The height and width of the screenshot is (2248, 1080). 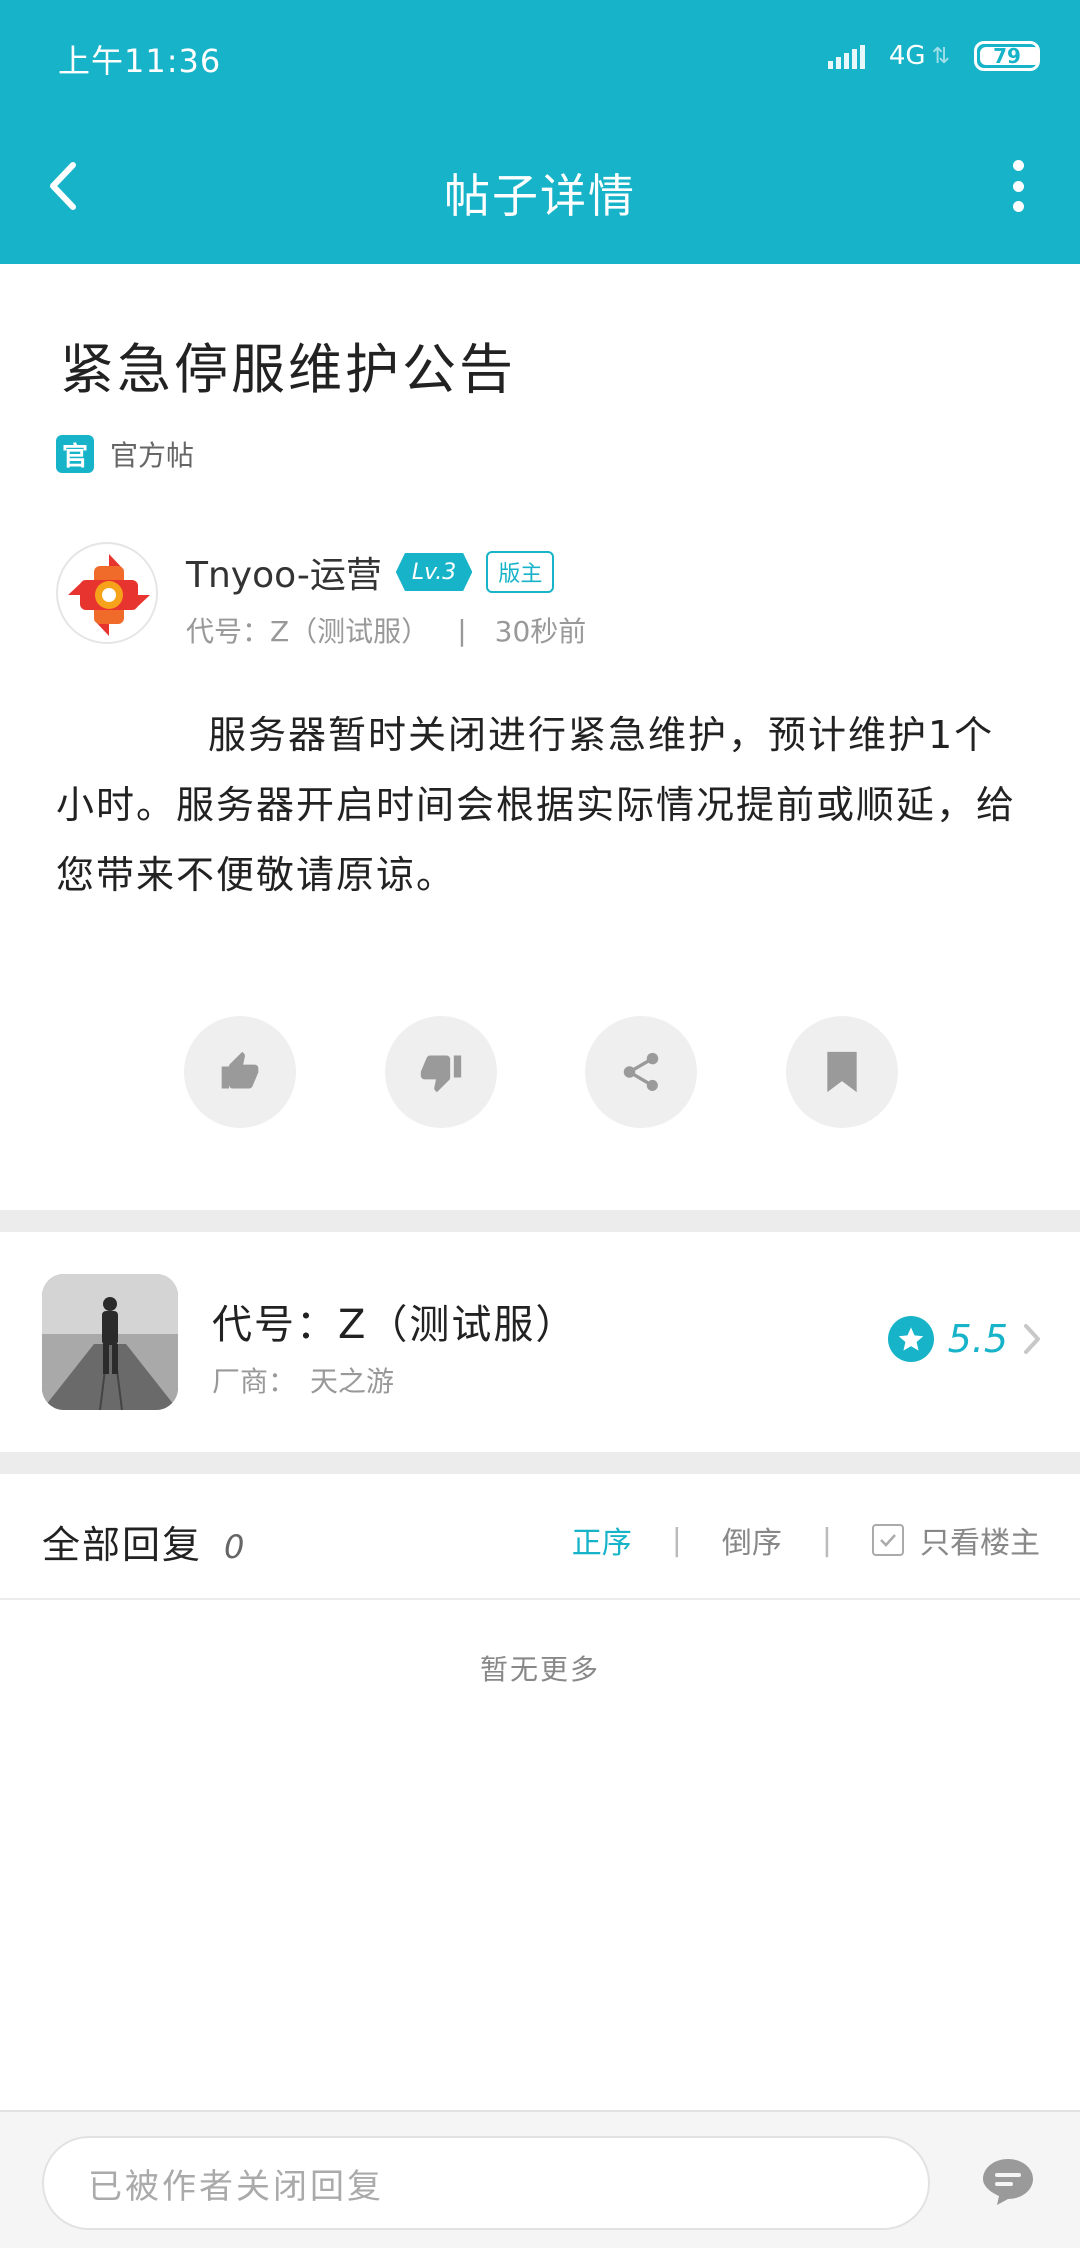 I want to click on battery-icon: 79, so click(x=1007, y=56).